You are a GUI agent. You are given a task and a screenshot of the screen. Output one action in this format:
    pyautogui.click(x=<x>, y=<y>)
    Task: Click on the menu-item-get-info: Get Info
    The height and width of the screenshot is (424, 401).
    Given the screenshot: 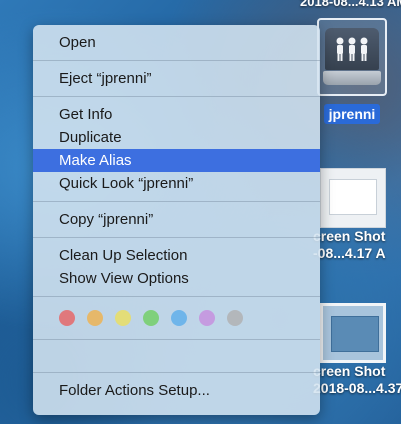 What is the action you would take?
    pyautogui.click(x=176, y=114)
    